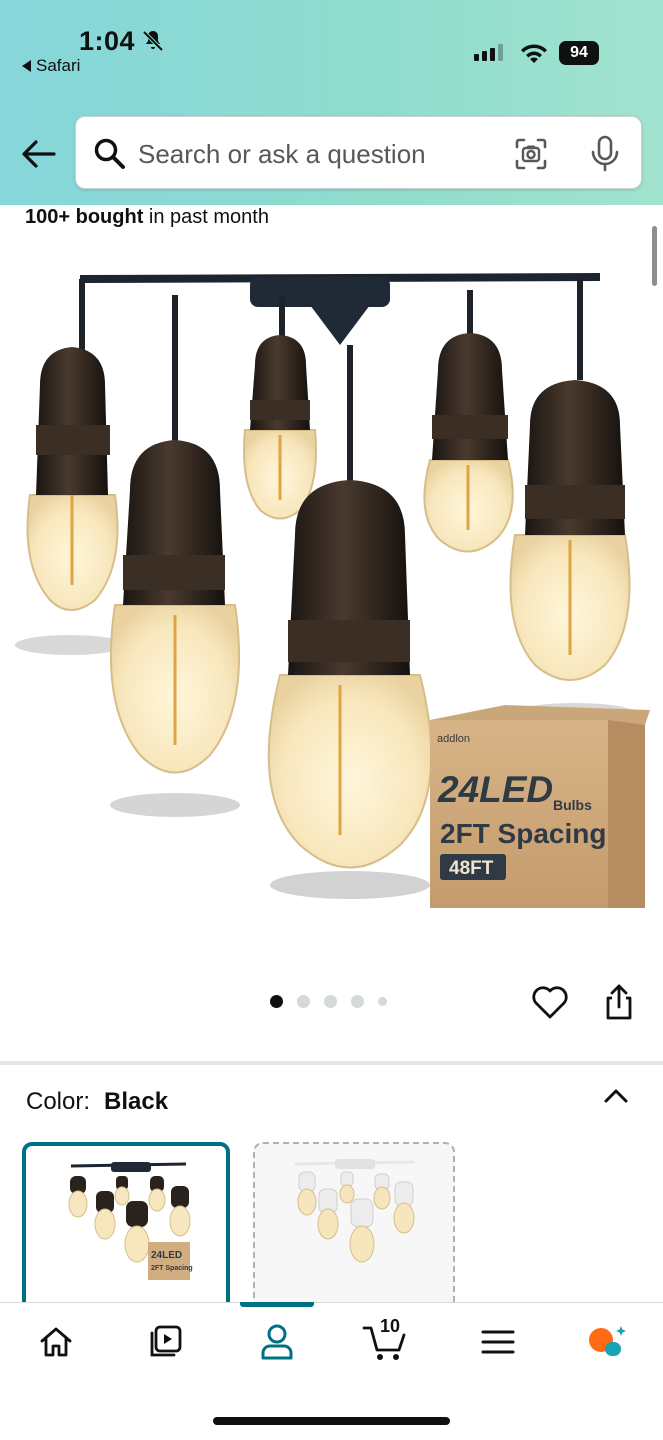  What do you see at coordinates (523, 833) in the screenshot?
I see `box-line2: 2FT Spacing` at bounding box center [523, 833].